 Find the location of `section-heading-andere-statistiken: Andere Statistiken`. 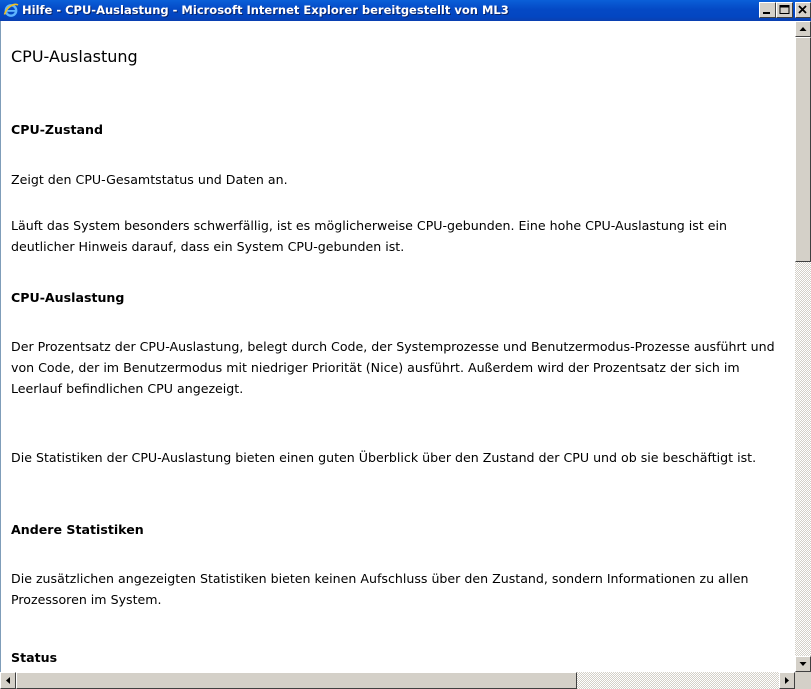

section-heading-andere-statistiken: Andere Statistiken is located at coordinates (77, 529).